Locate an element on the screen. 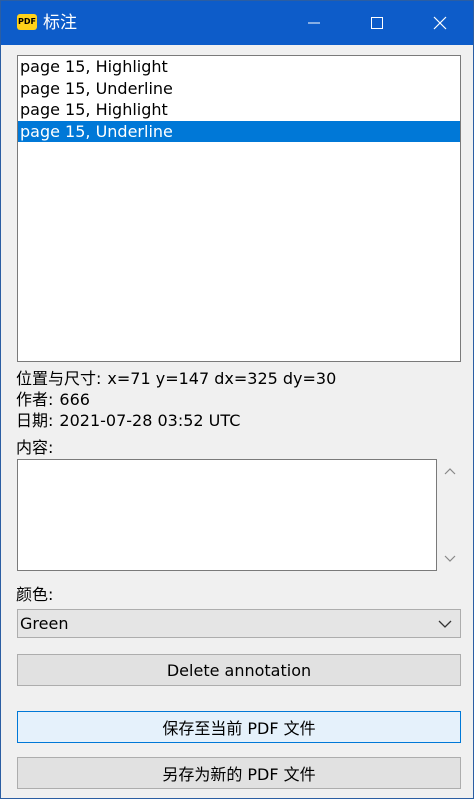 This screenshot has height=799, width=474. chevron-up-icon is located at coordinates (450, 471).